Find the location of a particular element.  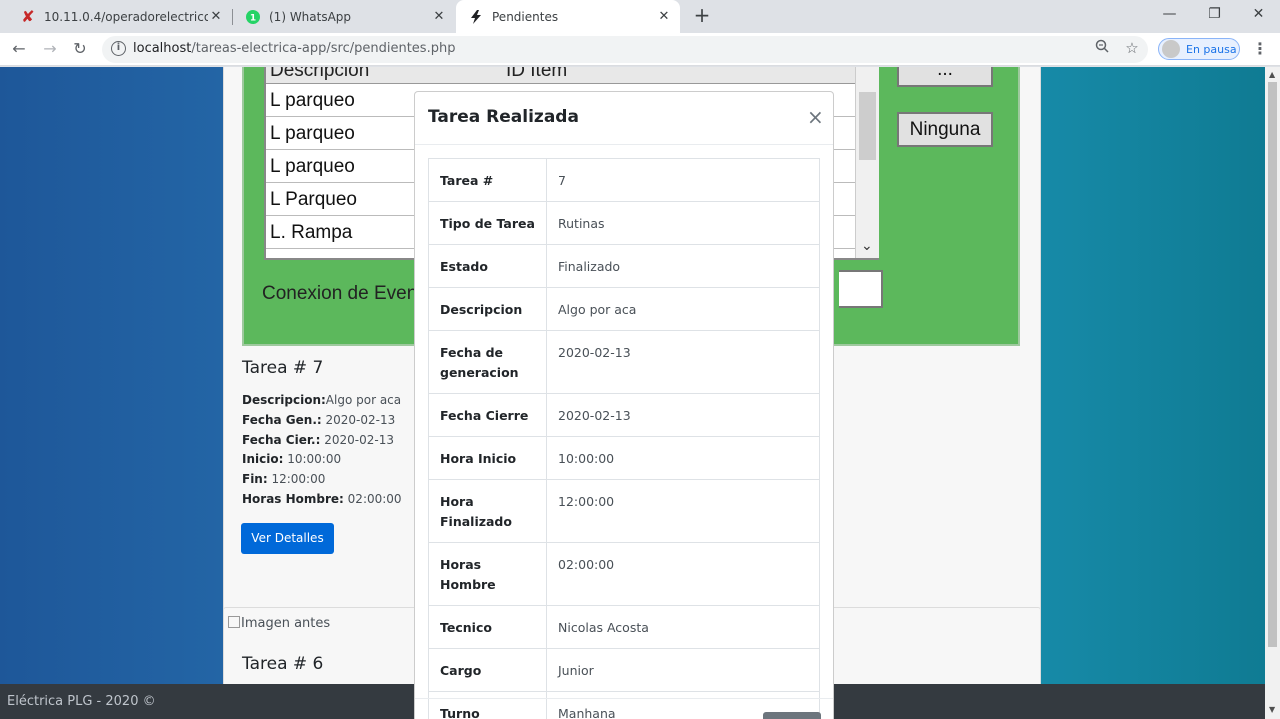

table-row: Cargo Junior is located at coordinates (624, 670).